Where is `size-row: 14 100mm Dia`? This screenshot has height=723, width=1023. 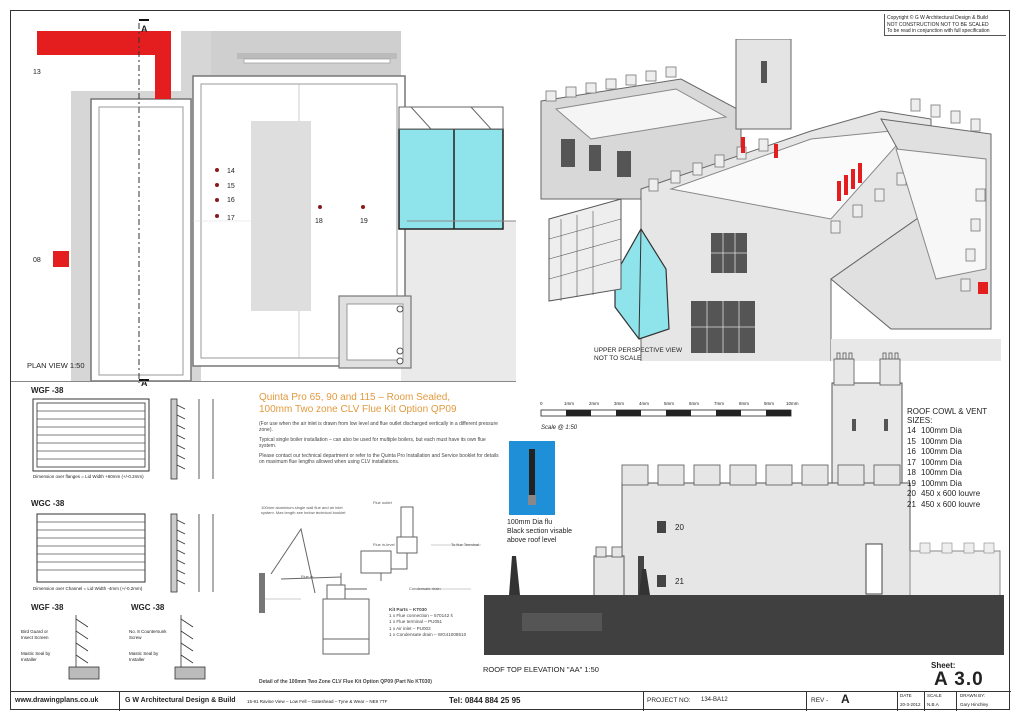 size-row: 14 100mm Dia is located at coordinates (957, 431).